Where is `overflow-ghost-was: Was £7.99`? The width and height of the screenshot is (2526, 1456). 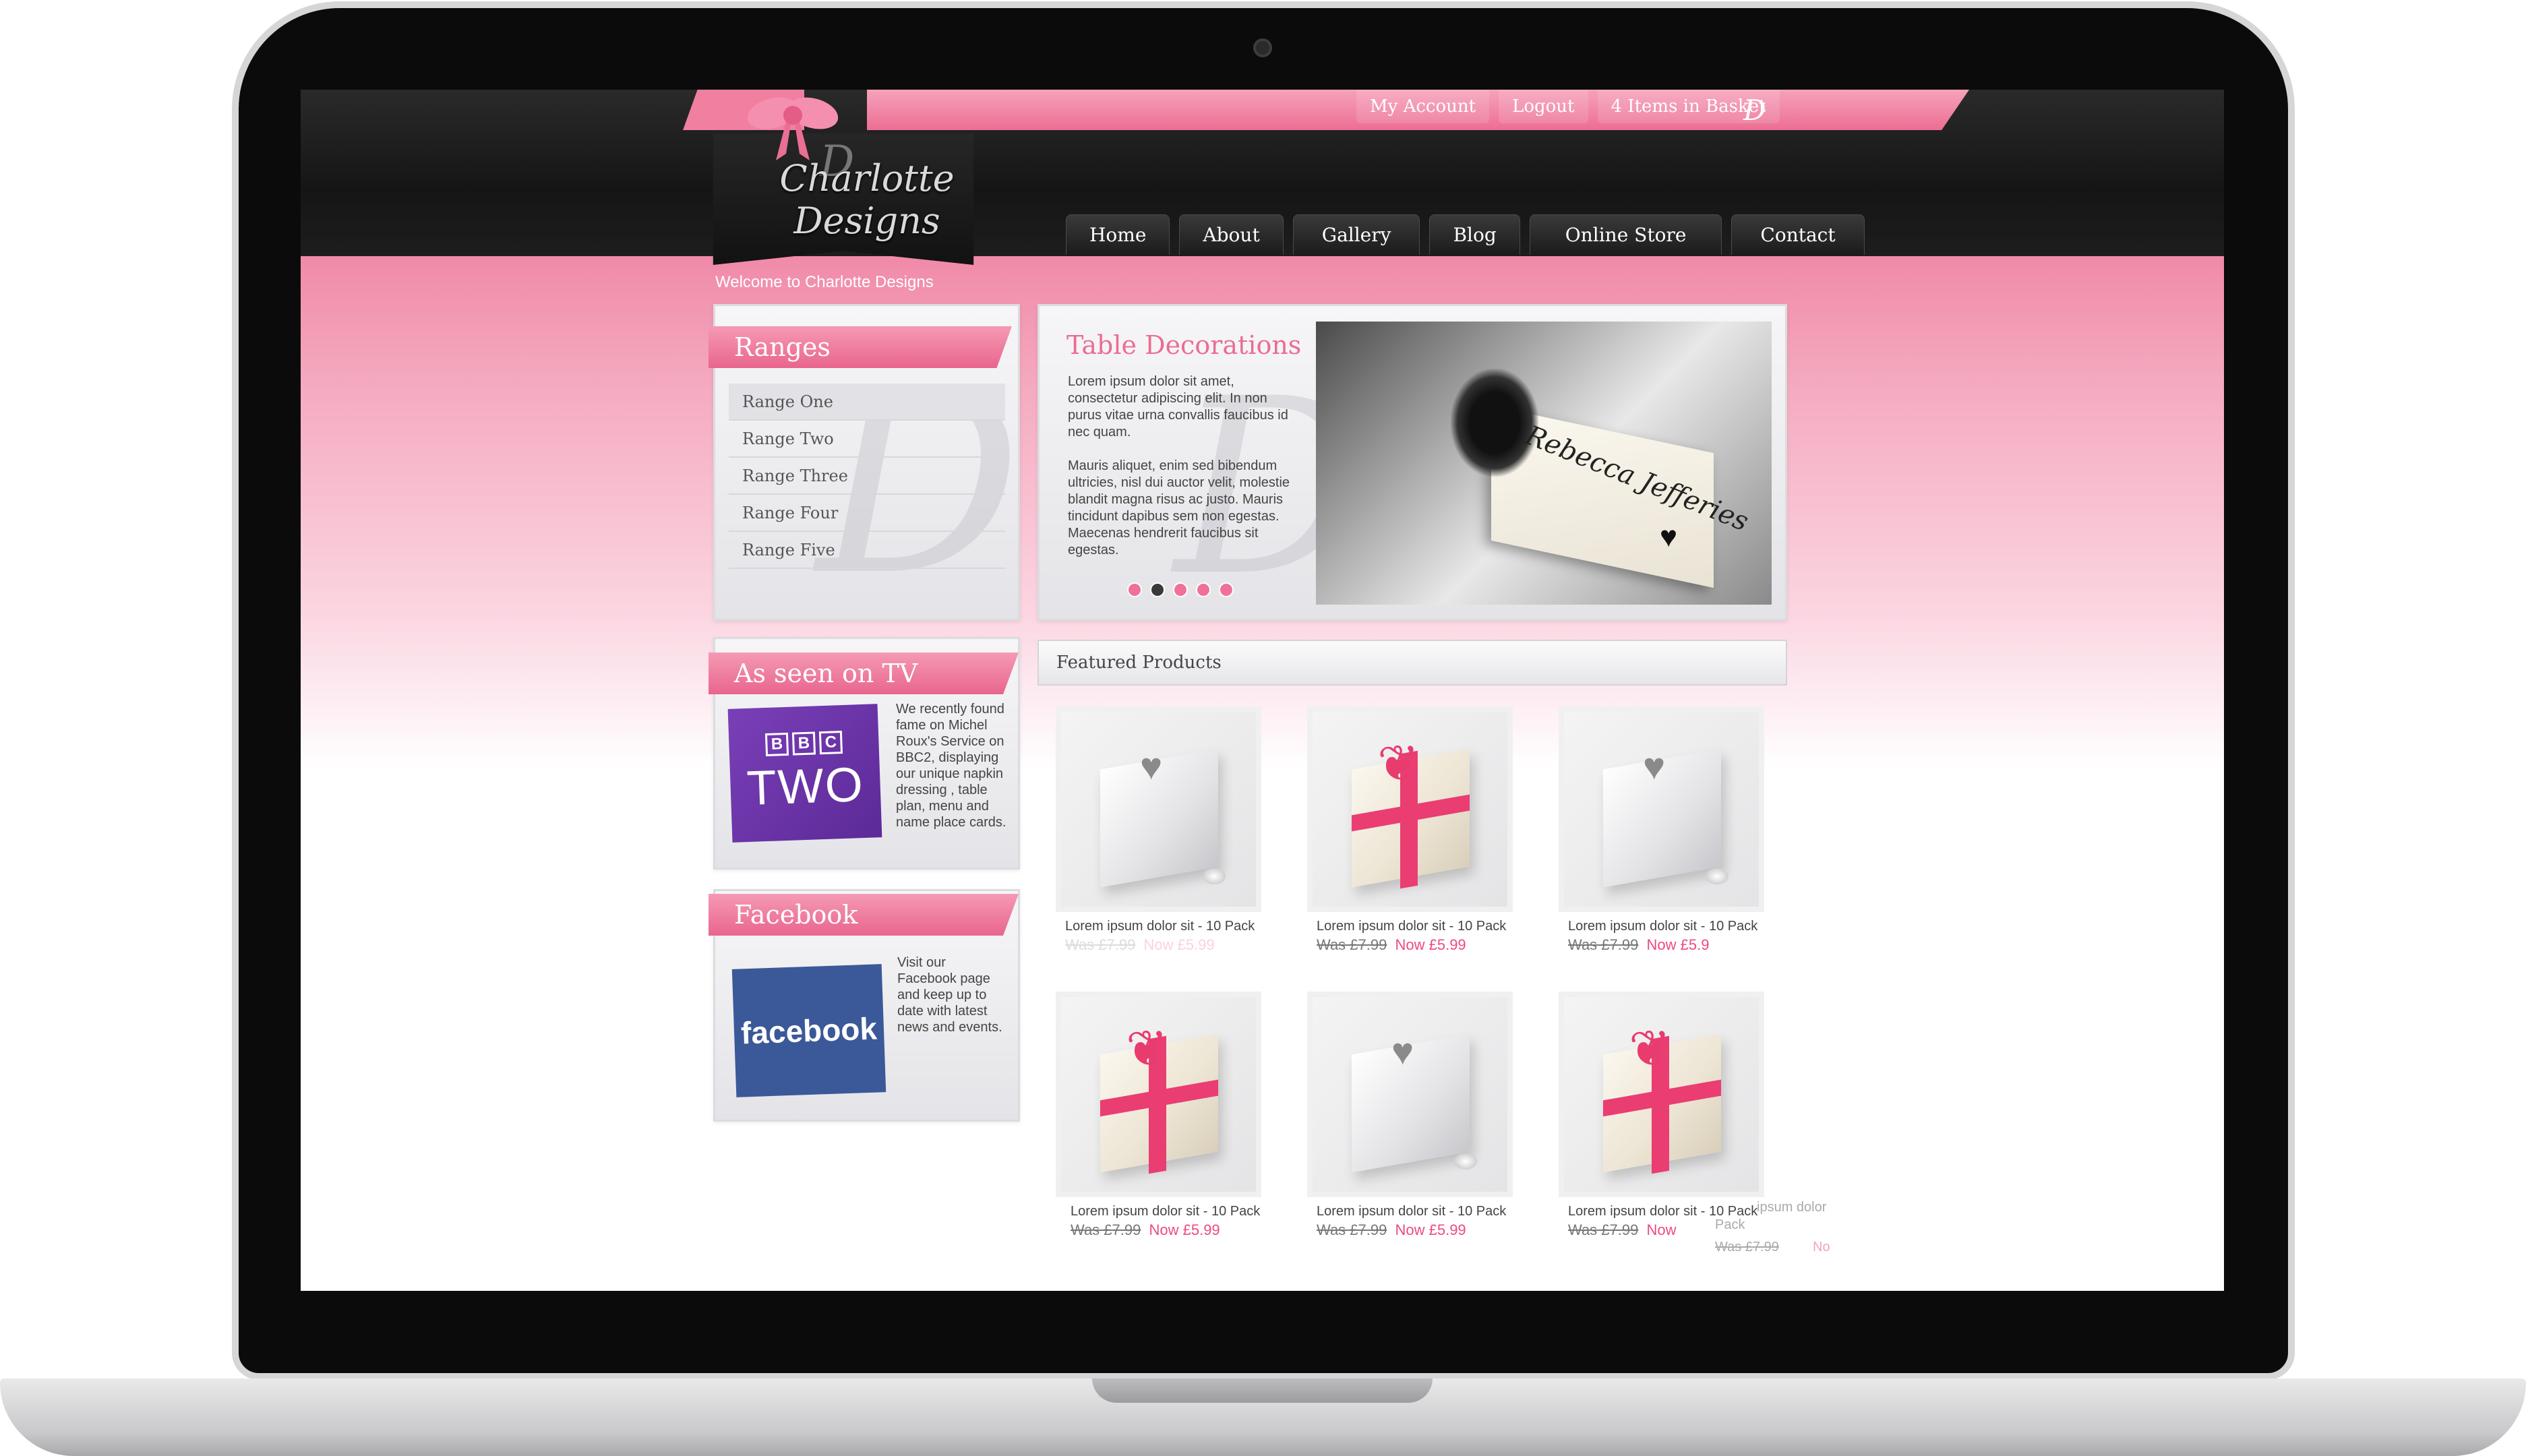
overflow-ghost-was: Was £7.99 is located at coordinates (1747, 1247).